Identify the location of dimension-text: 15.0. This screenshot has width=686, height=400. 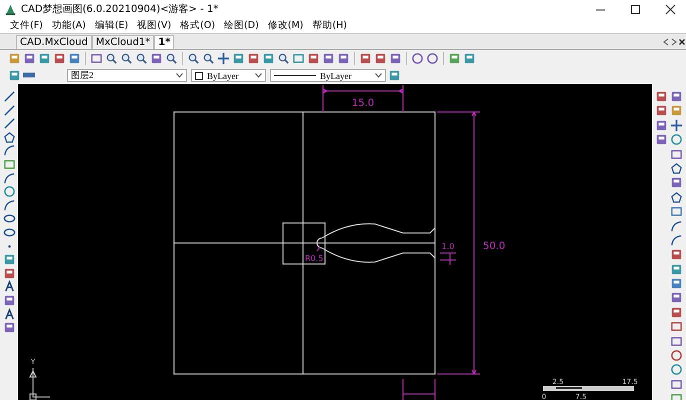
(363, 103).